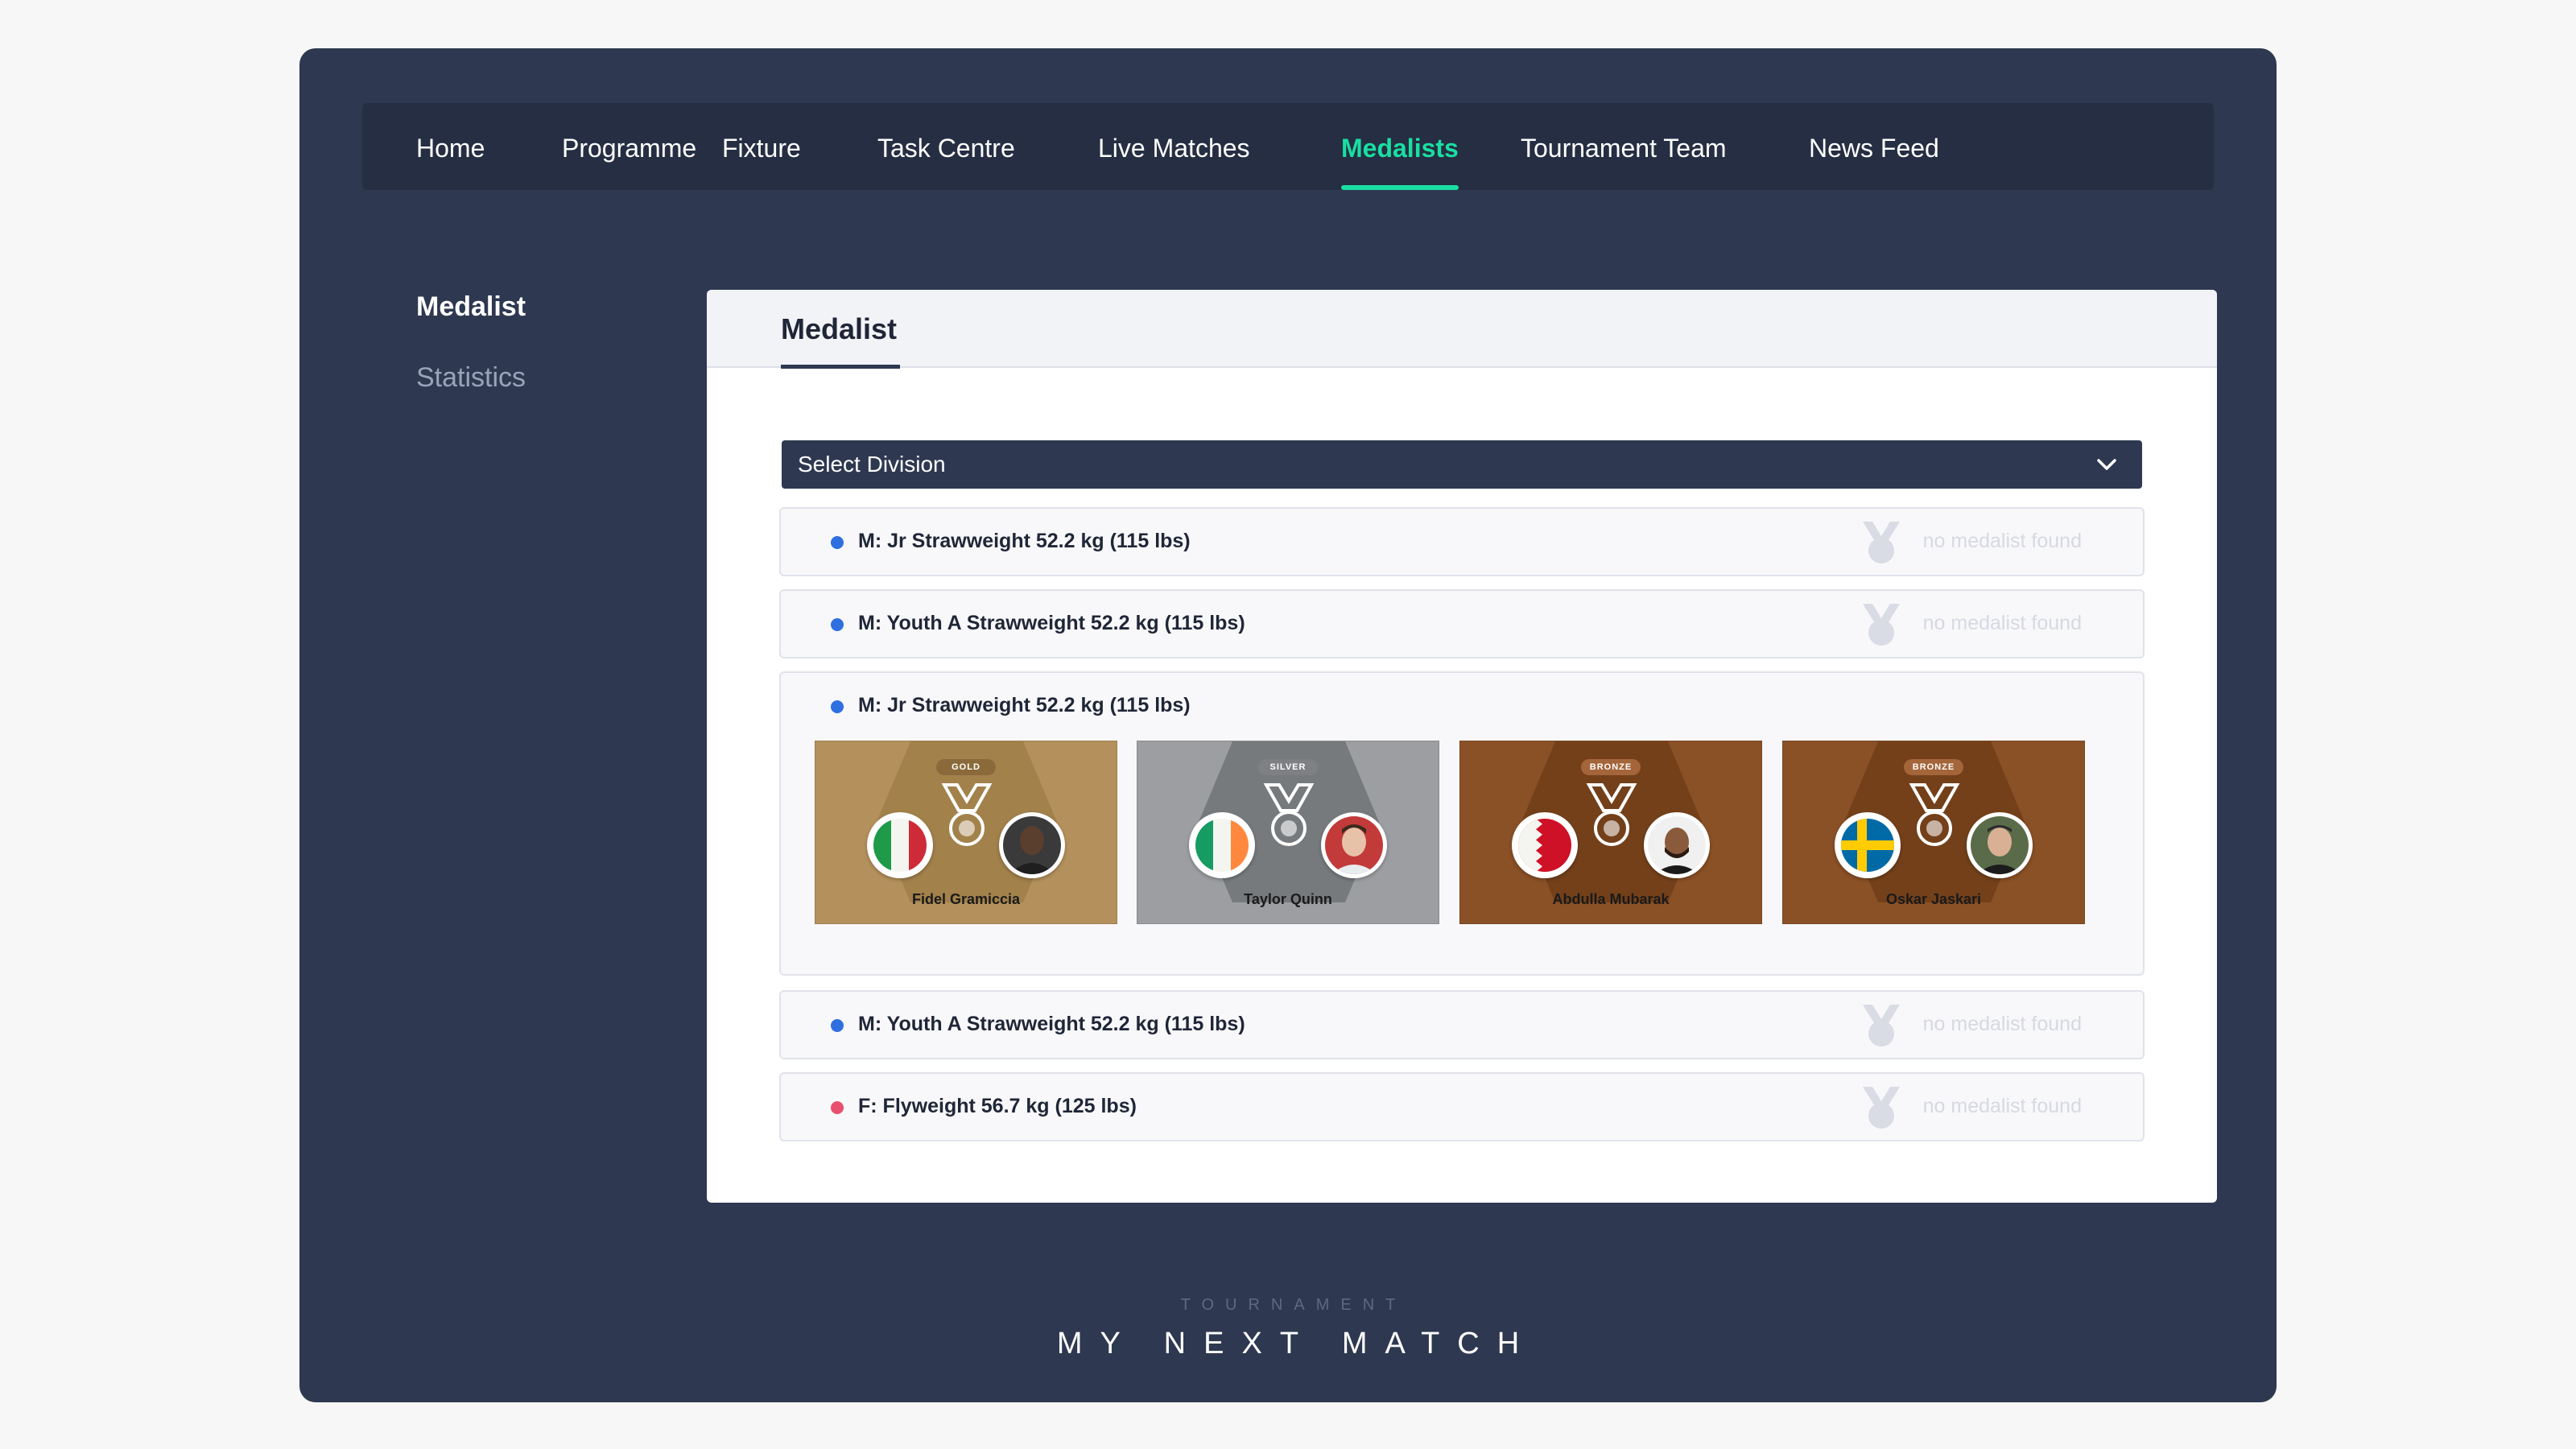 The width and height of the screenshot is (2576, 1449). I want to click on nav-medalists-label: Medalists, so click(1400, 148).